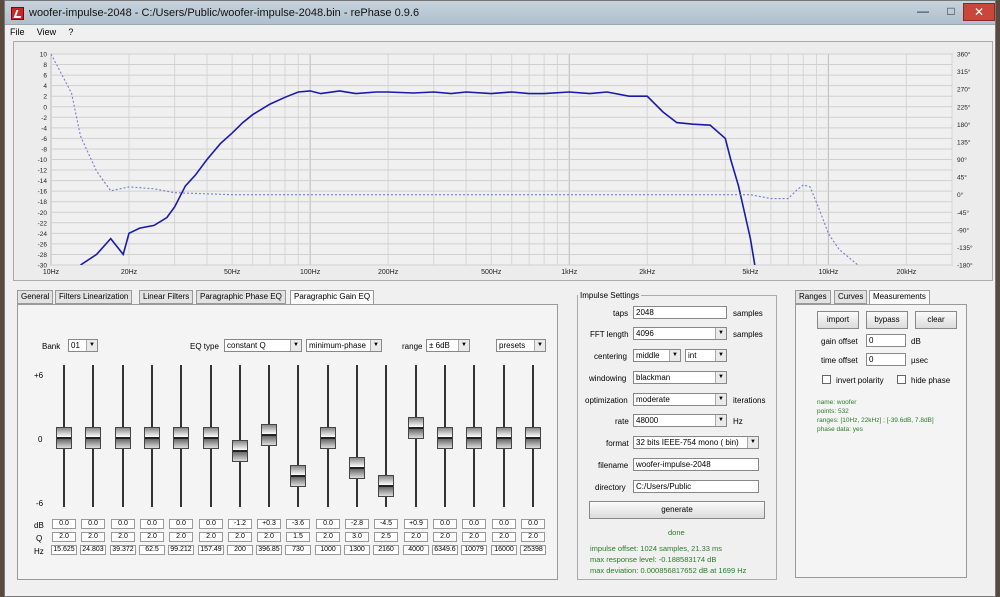 The width and height of the screenshot is (1000, 597). Describe the element at coordinates (357, 537) in the screenshot. I see `eq-q-value: 3.0` at that location.